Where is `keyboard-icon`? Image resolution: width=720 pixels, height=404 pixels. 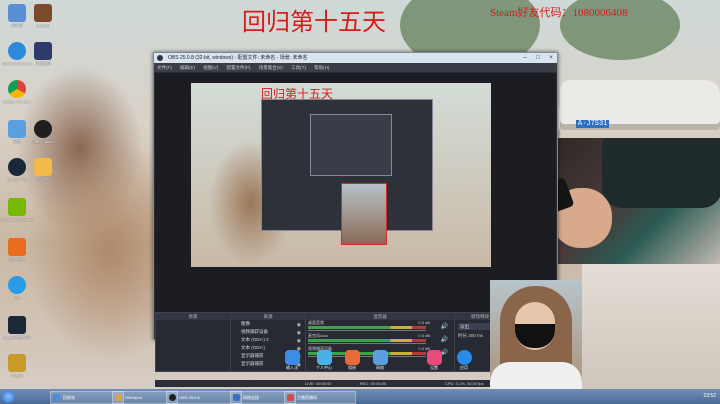
keyboard-icon is located at coordinates (292, 357).